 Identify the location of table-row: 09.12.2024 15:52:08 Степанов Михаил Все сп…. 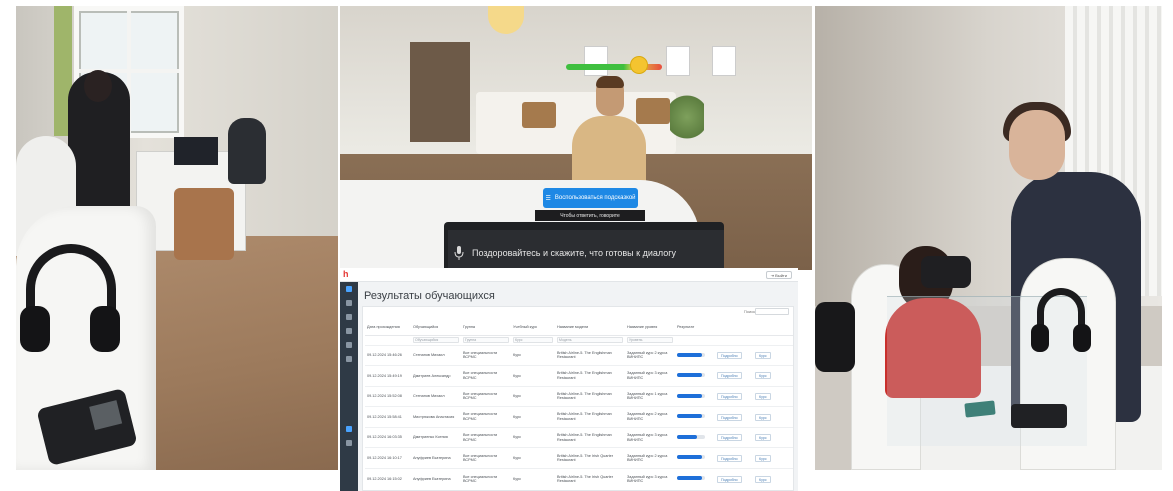
(579, 396).